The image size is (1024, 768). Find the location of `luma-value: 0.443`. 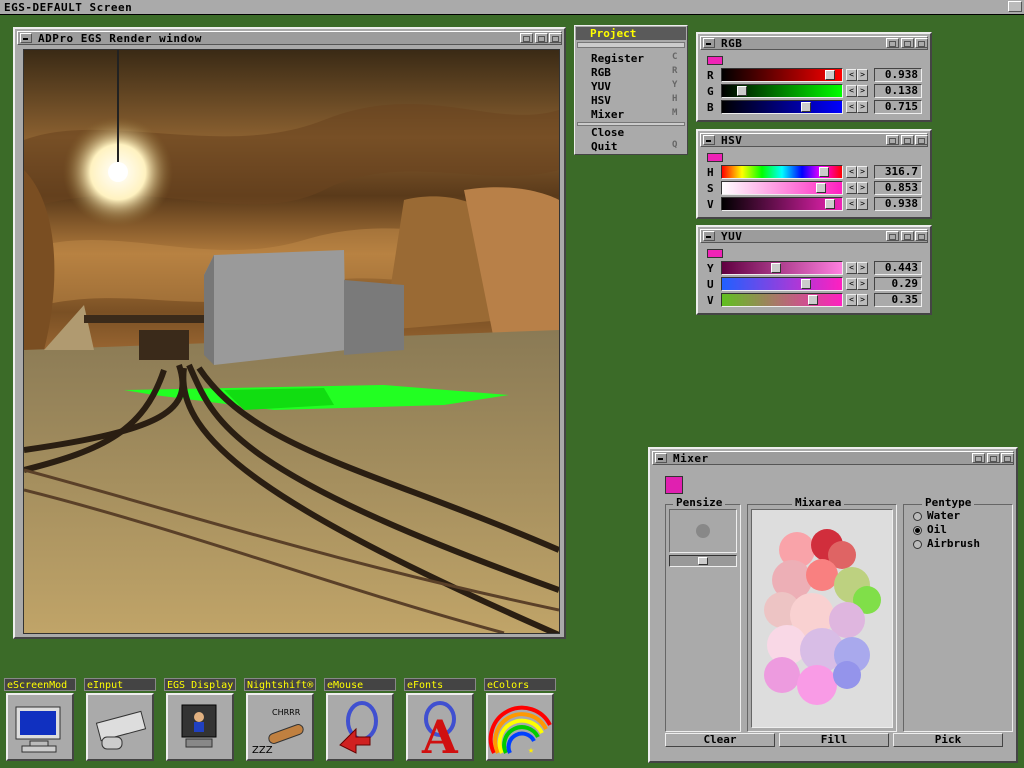

luma-value: 0.443 is located at coordinates (898, 268).